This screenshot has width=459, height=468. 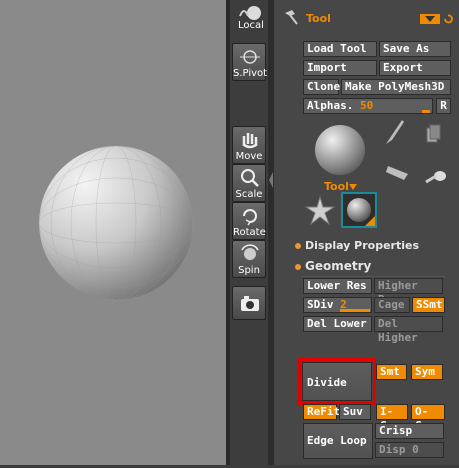 What do you see at coordinates (250, 217) in the screenshot?
I see `rotate-icon` at bounding box center [250, 217].